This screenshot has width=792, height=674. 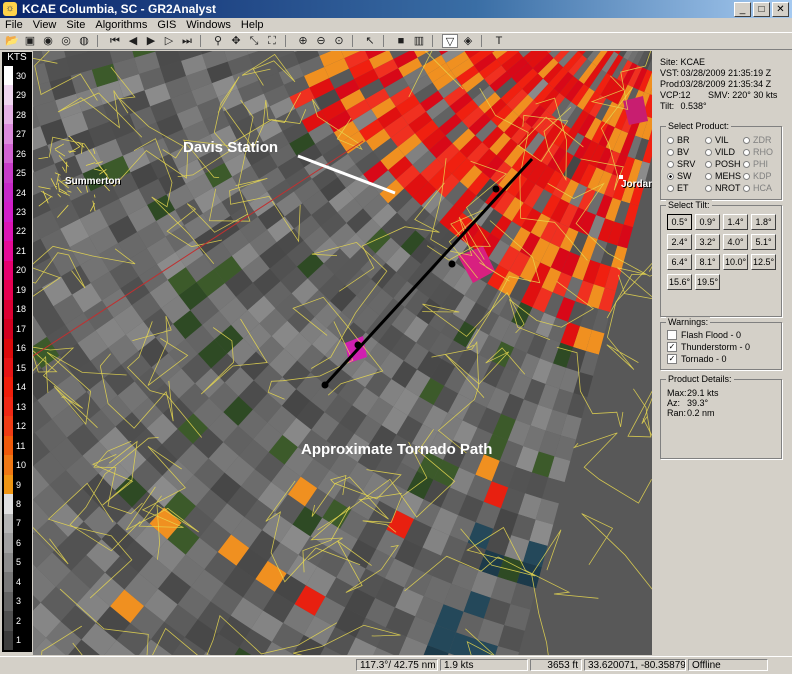 What do you see at coordinates (401, 41) in the screenshot?
I see `stop-icon: ■` at bounding box center [401, 41].